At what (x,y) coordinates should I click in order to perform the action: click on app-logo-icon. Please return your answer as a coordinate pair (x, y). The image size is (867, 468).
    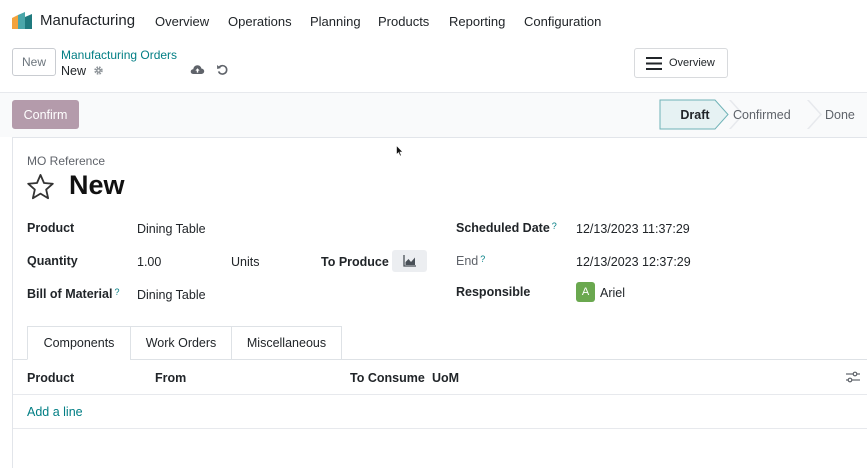
    Looking at the image, I should click on (22, 21).